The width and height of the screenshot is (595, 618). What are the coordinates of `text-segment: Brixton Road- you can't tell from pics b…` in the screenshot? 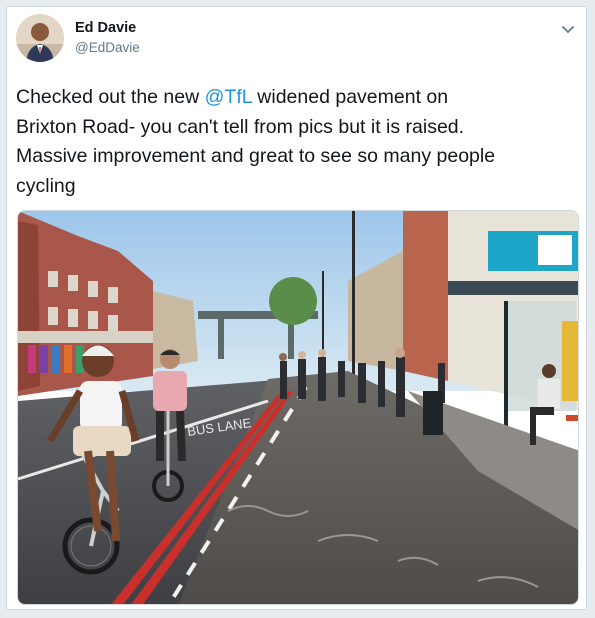 It's located at (240, 126).